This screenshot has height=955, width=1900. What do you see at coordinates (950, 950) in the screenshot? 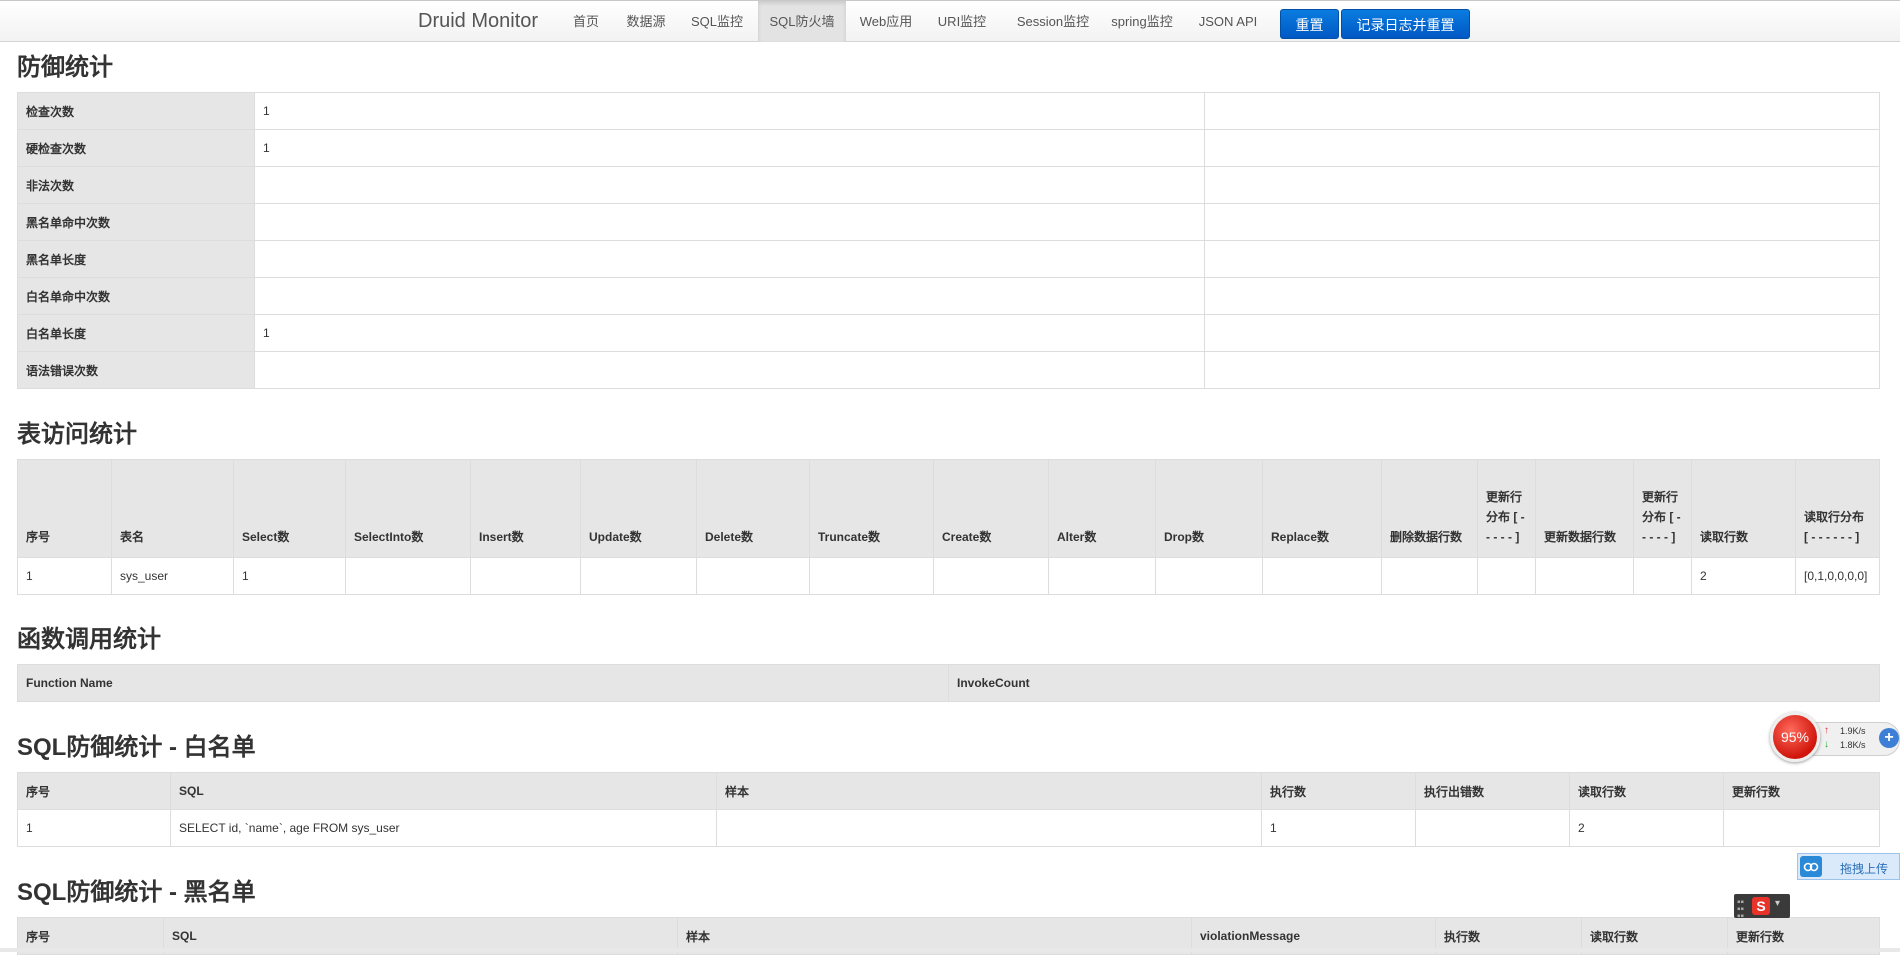
I see `horizontal-scrollbar` at bounding box center [950, 950].